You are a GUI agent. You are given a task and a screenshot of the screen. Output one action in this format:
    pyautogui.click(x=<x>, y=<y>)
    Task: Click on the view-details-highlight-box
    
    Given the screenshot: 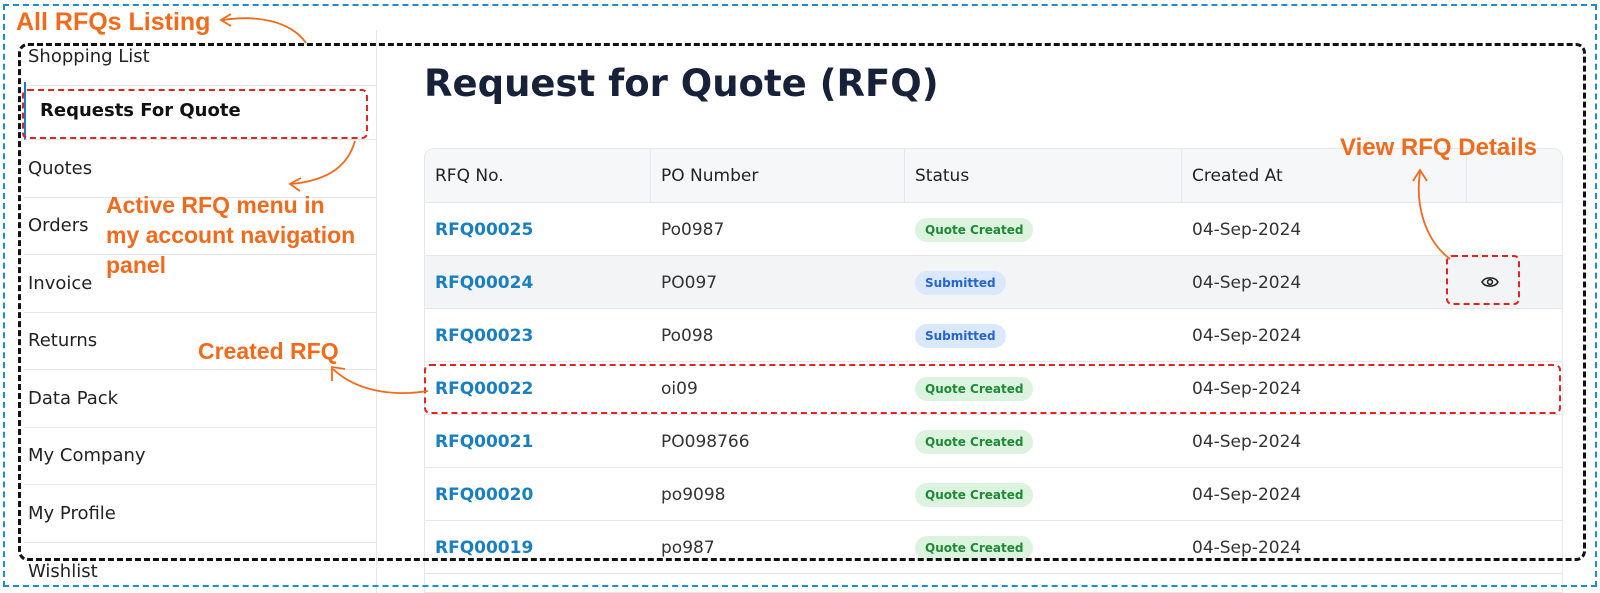 What is the action you would take?
    pyautogui.click(x=1483, y=280)
    